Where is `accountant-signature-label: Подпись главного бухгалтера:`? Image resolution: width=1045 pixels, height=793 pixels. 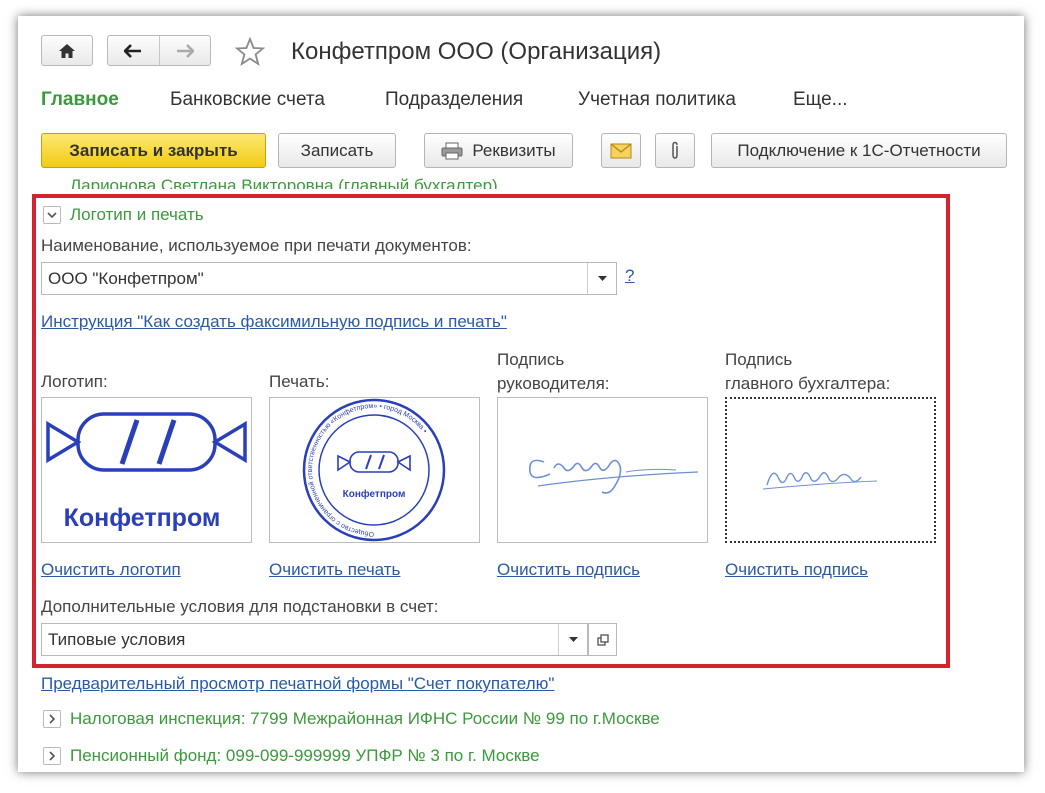 accountant-signature-label: Подпись главного бухгалтера: is located at coordinates (807, 372).